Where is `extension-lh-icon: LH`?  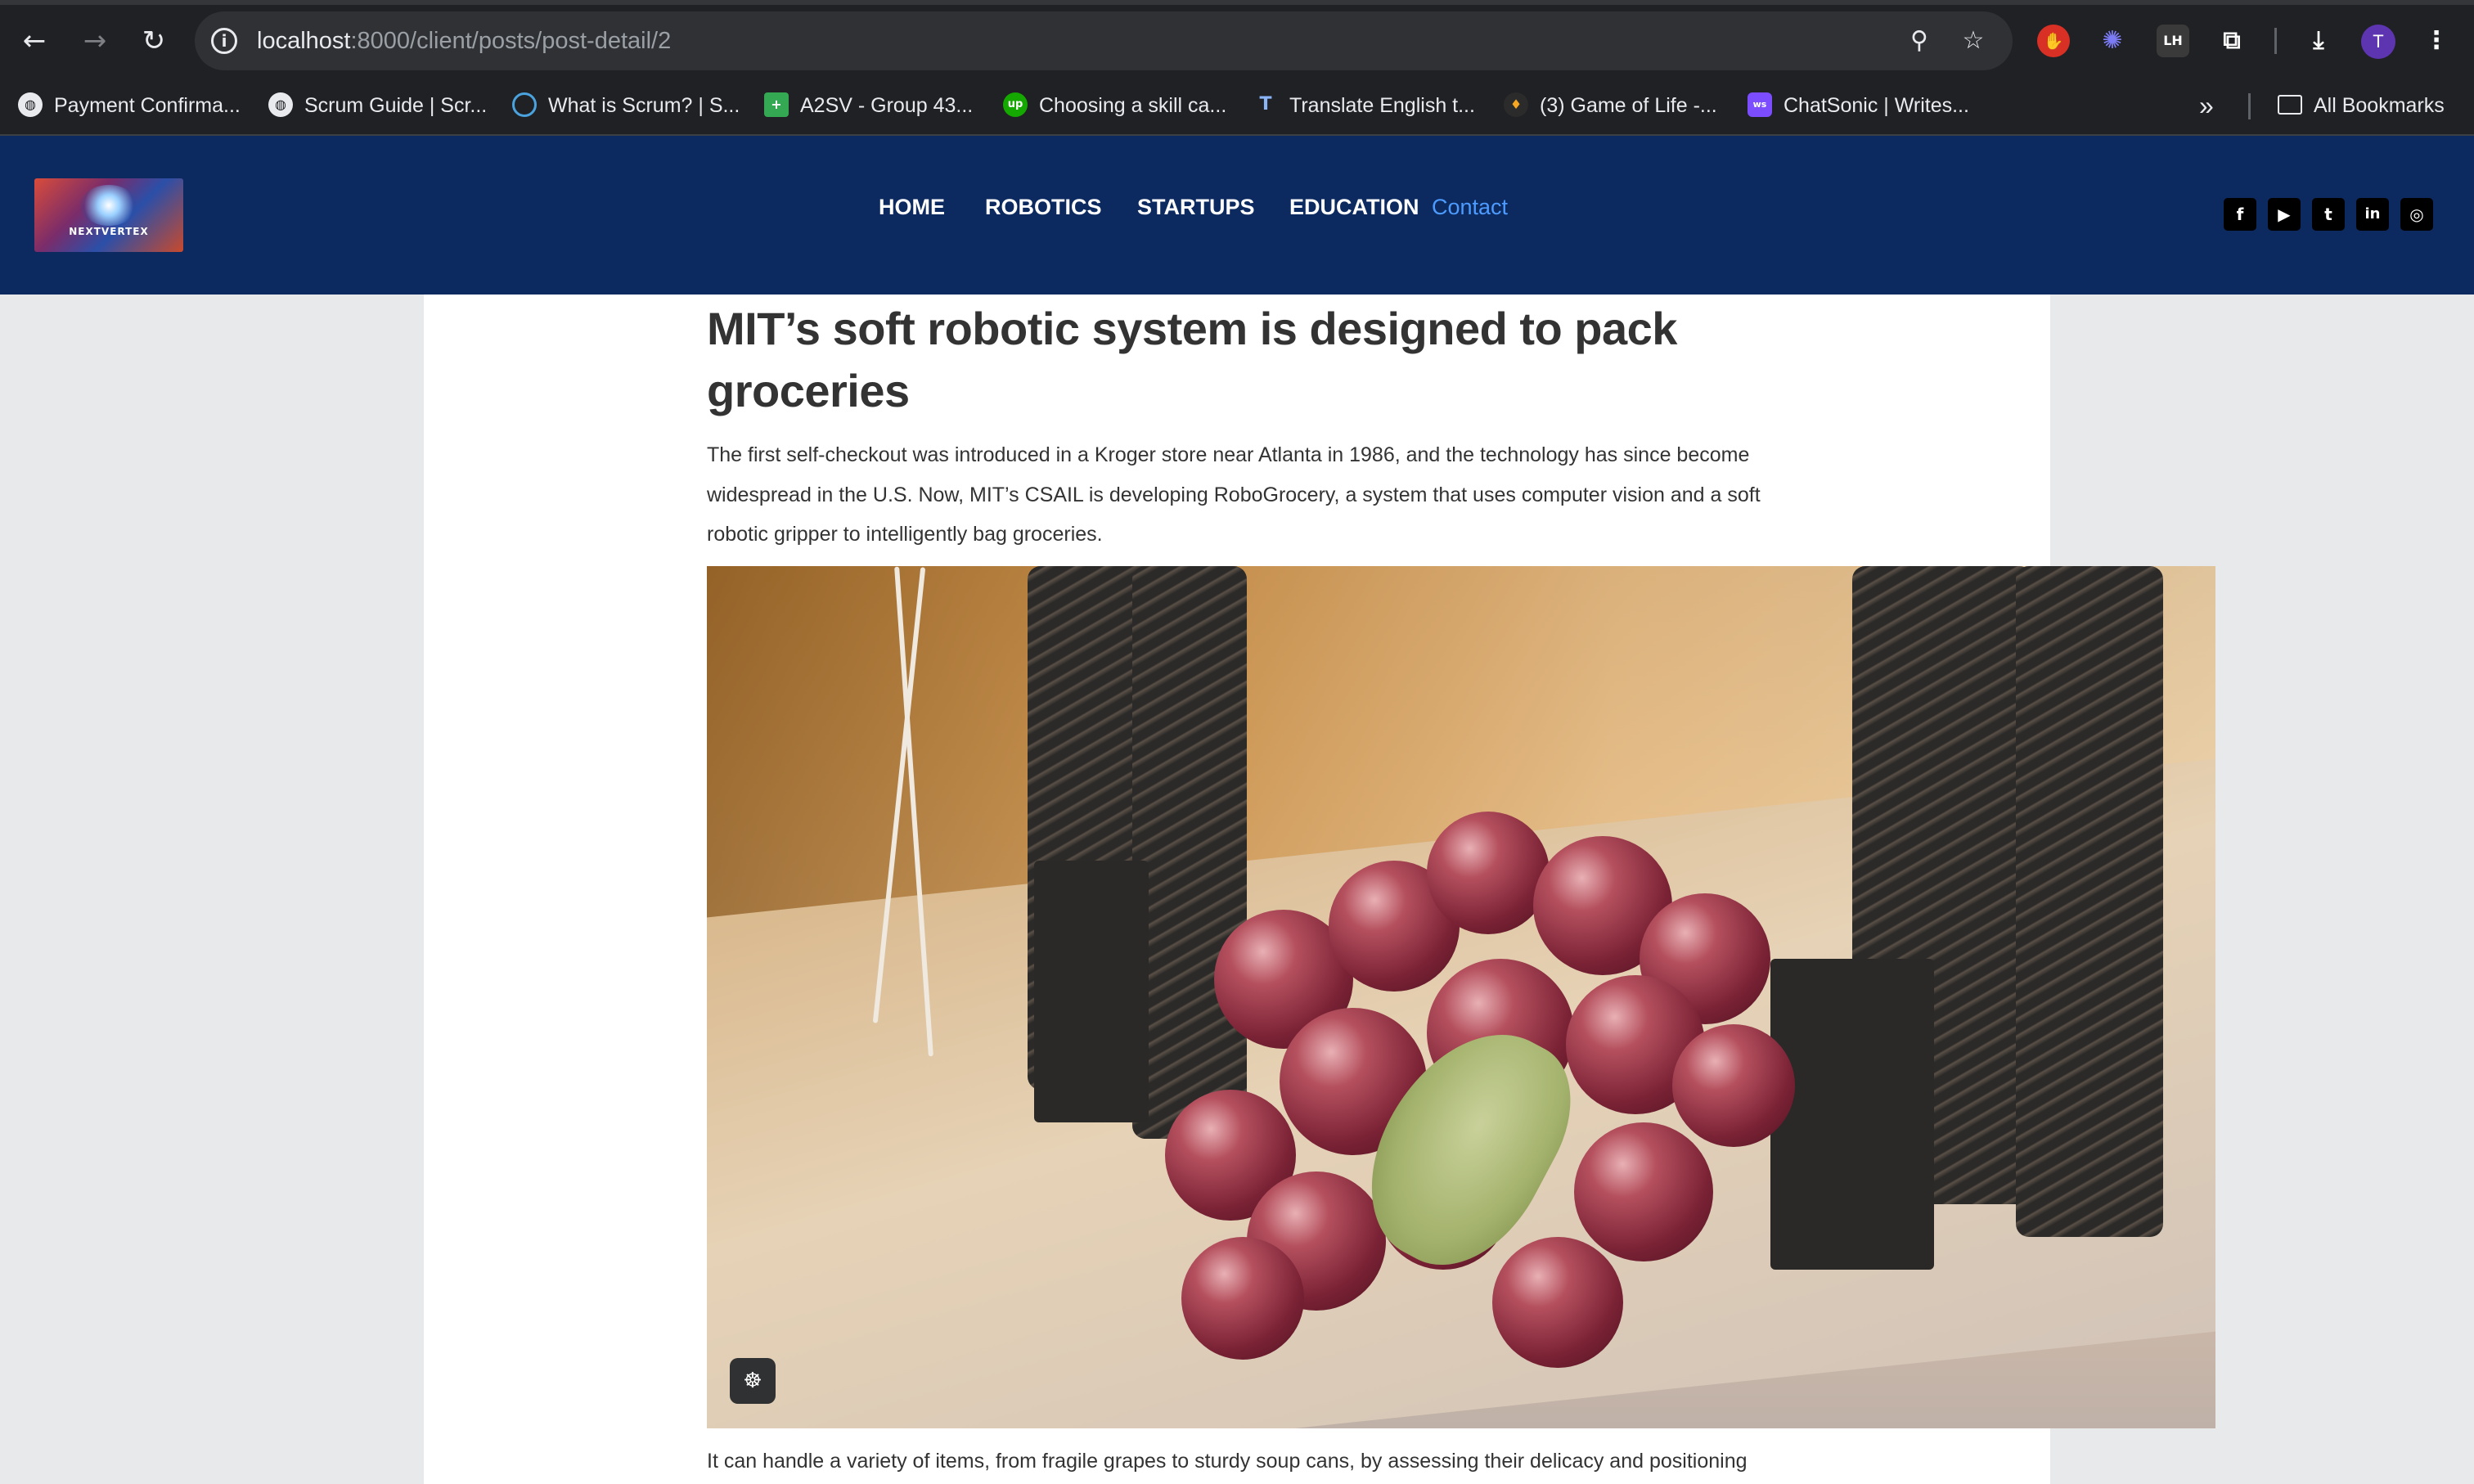 extension-lh-icon: LH is located at coordinates (2173, 41).